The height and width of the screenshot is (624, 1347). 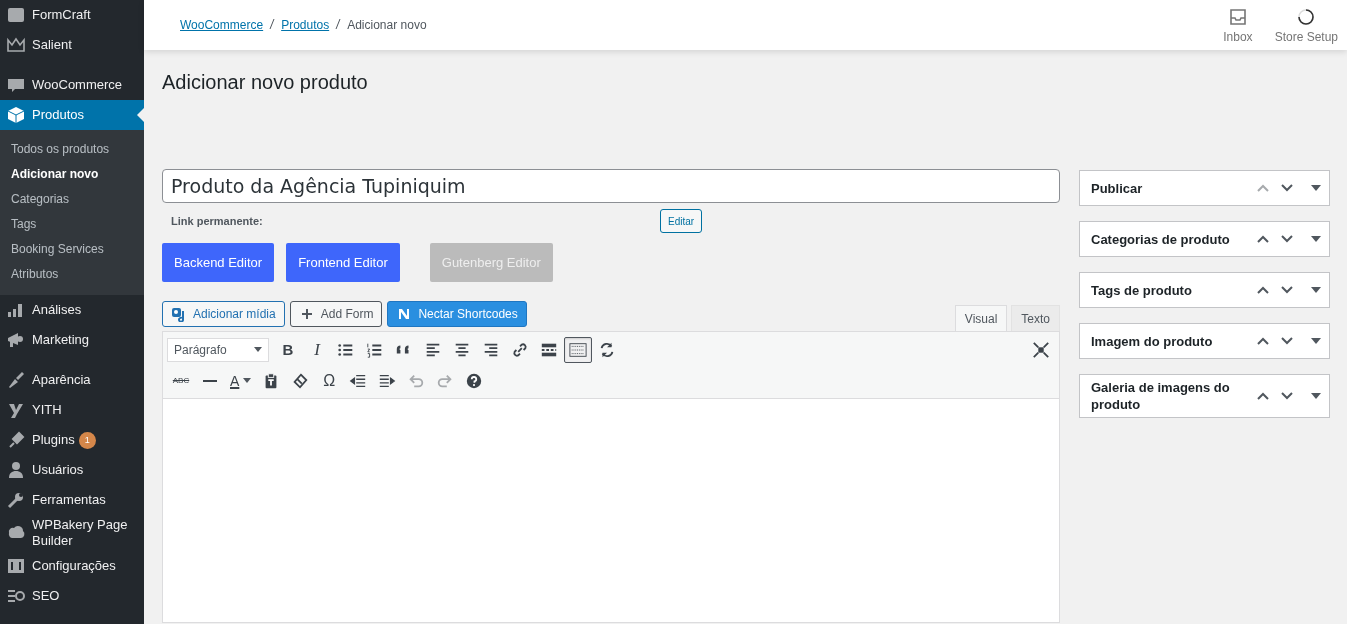 I want to click on fullscreen-icon, so click(x=1041, y=349).